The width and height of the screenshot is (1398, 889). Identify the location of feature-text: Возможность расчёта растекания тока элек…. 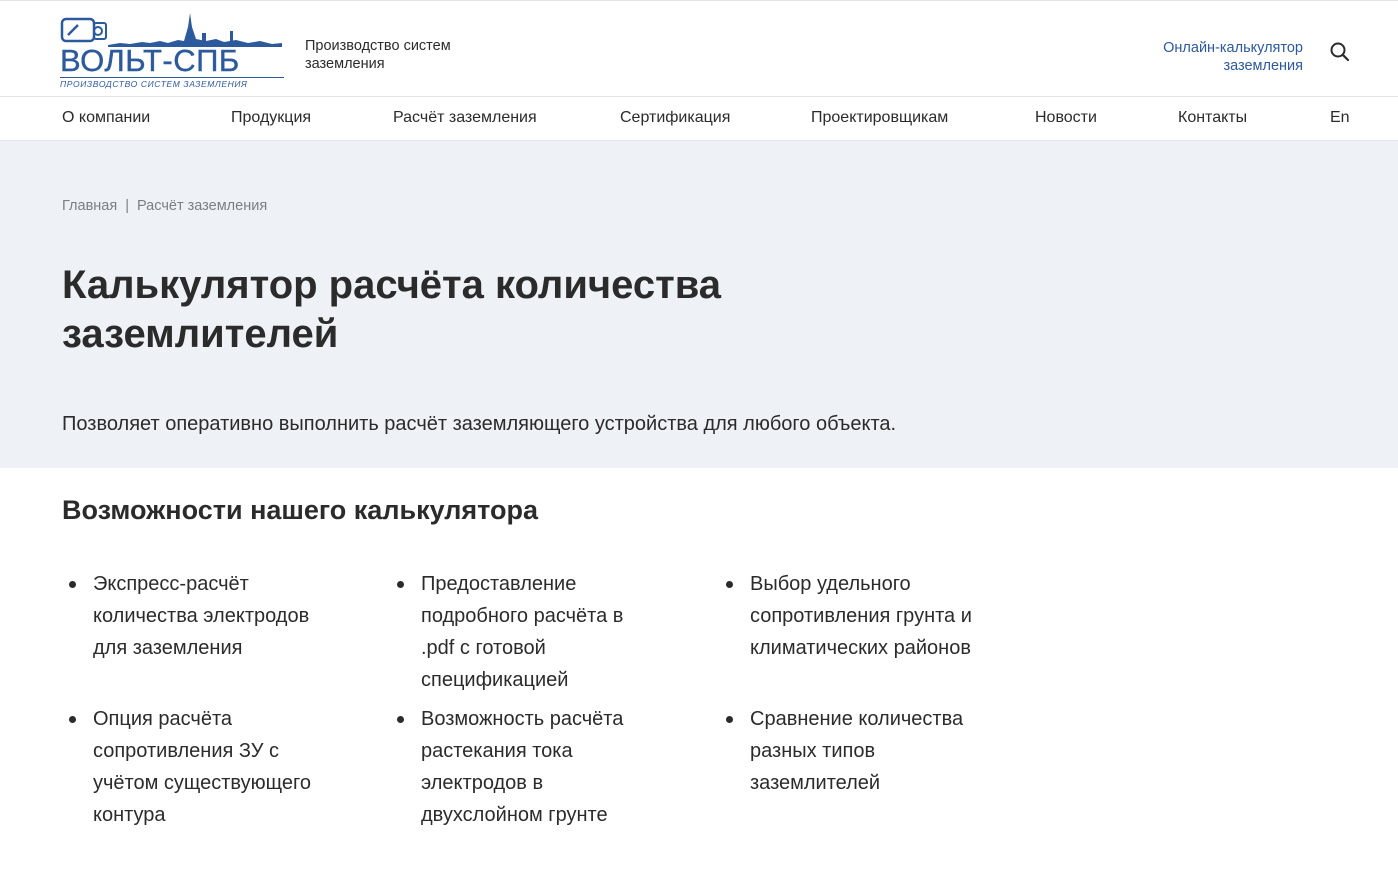
(522, 767).